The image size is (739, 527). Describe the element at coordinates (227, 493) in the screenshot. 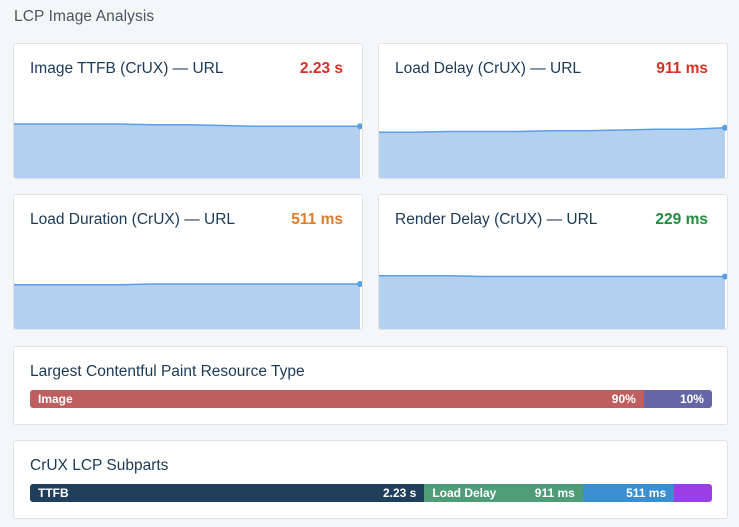

I see `bar-segment: TTFB 2.23 s` at that location.